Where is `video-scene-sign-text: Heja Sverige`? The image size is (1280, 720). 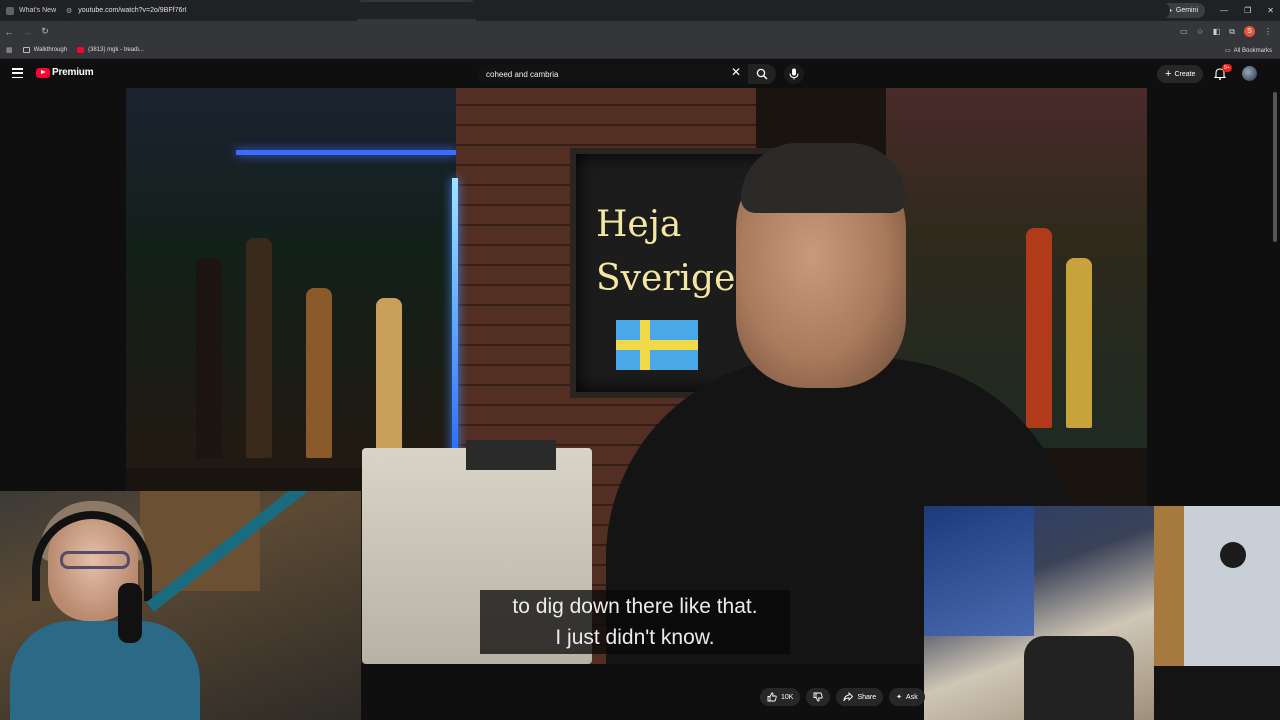 video-scene-sign-text: Heja Sverige is located at coordinates (665, 252).